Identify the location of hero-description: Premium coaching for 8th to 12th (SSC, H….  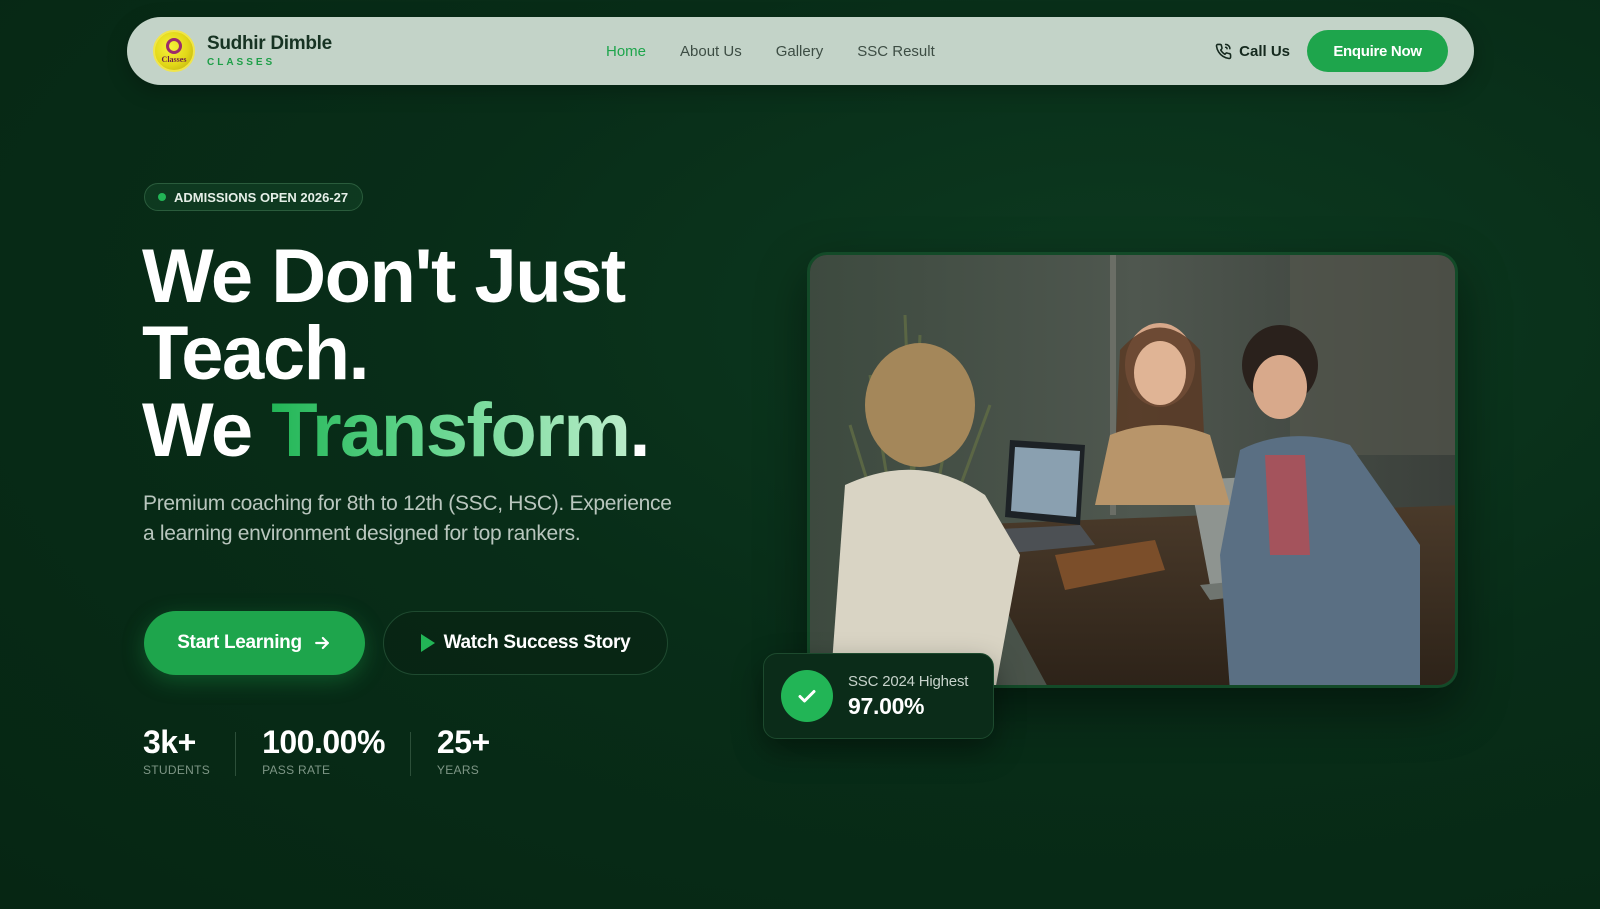
(407, 518).